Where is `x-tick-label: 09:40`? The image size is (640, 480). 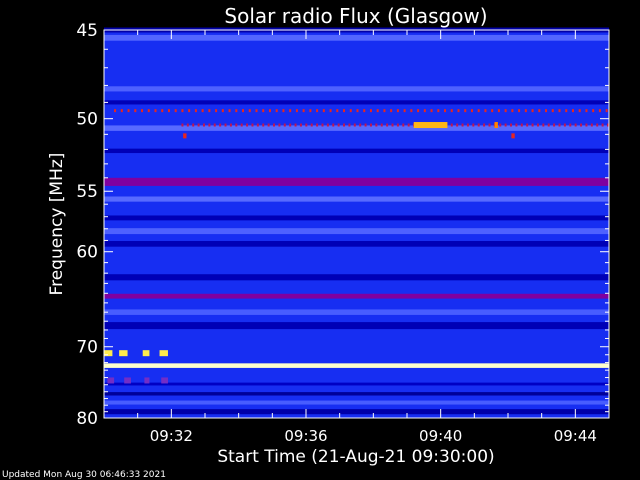
x-tick-label: 09:40 is located at coordinates (440, 436).